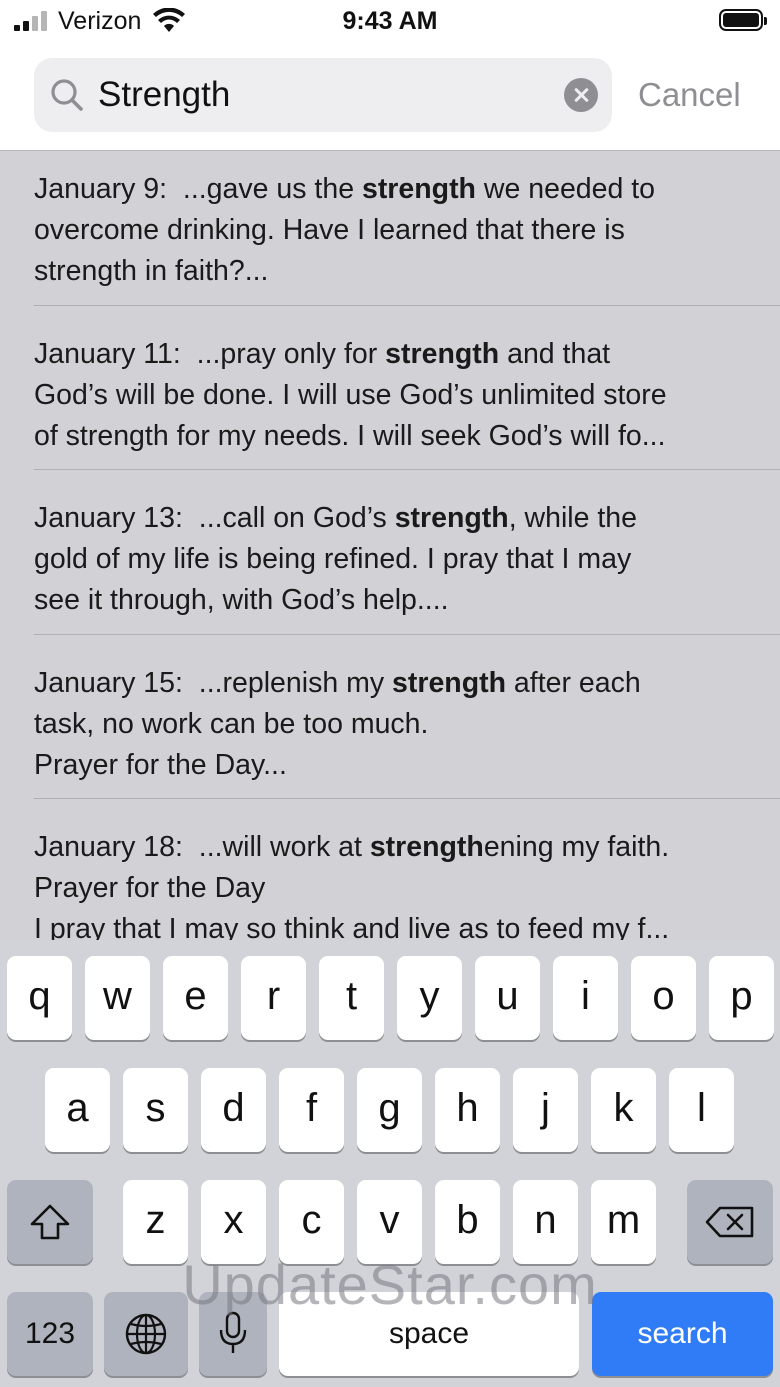 This screenshot has width=780, height=1387. What do you see at coordinates (573, 683) in the screenshot?
I see `result-text: after each` at bounding box center [573, 683].